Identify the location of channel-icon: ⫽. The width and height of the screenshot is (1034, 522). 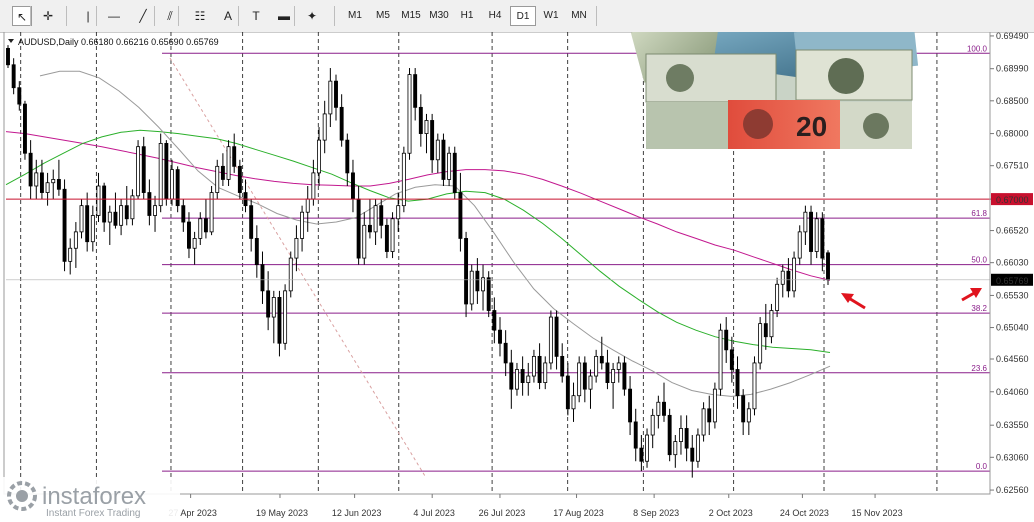
(170, 16).